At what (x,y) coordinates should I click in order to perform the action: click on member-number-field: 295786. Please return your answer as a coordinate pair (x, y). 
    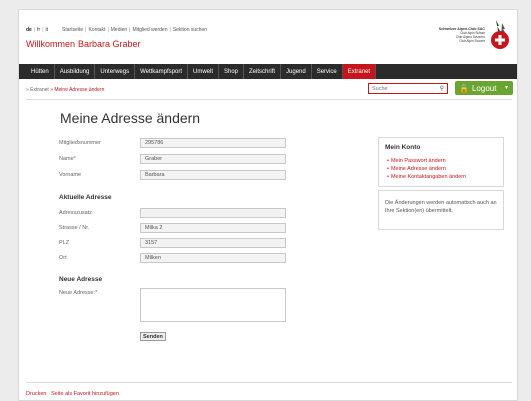
    Looking at the image, I should click on (213, 143).